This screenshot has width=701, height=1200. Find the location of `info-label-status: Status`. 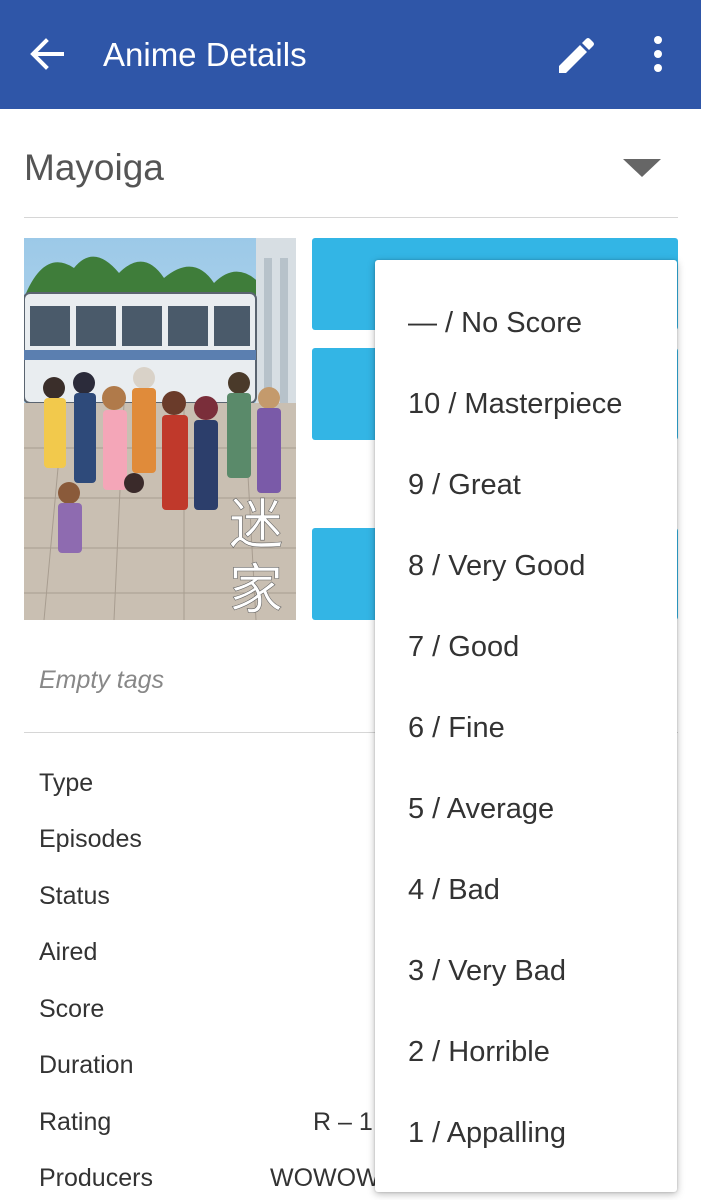

info-label-status: Status is located at coordinates (74, 896).